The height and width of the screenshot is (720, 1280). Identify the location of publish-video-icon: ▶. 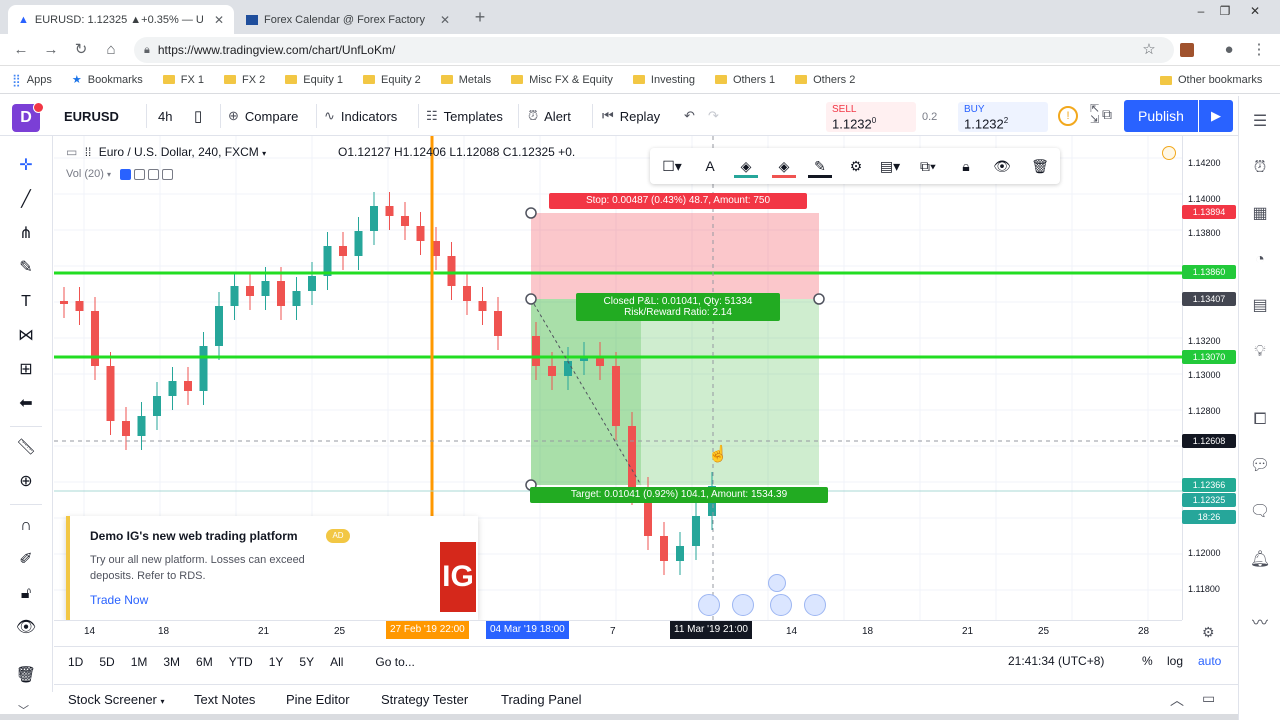
(1216, 116).